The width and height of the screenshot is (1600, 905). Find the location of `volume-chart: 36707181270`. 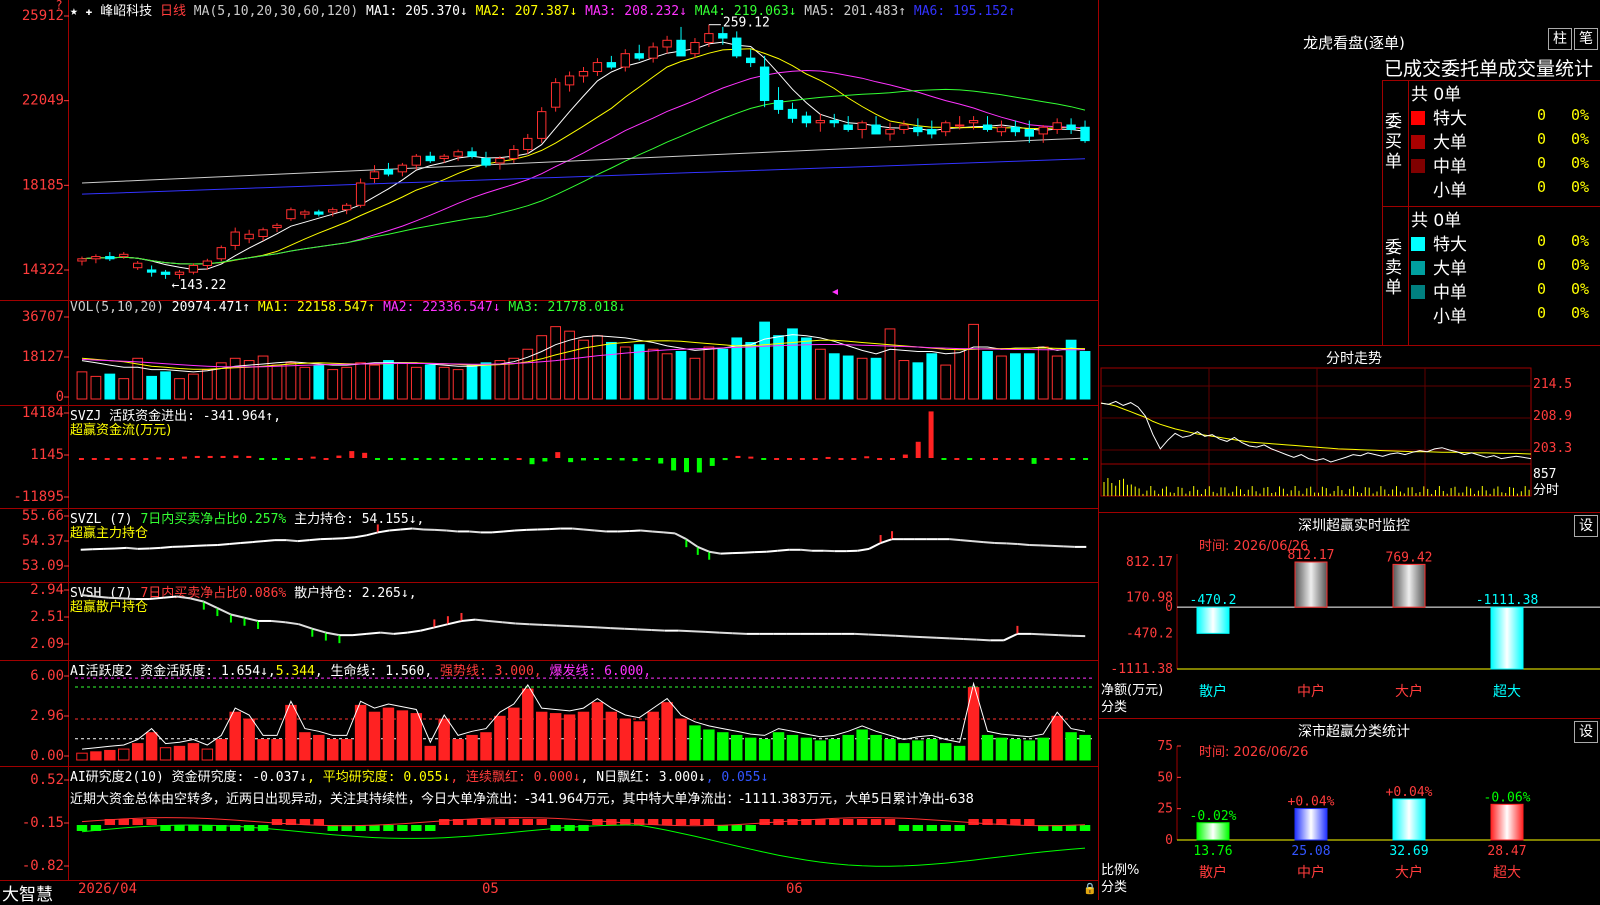

volume-chart: 36707181270 is located at coordinates (549, 352).